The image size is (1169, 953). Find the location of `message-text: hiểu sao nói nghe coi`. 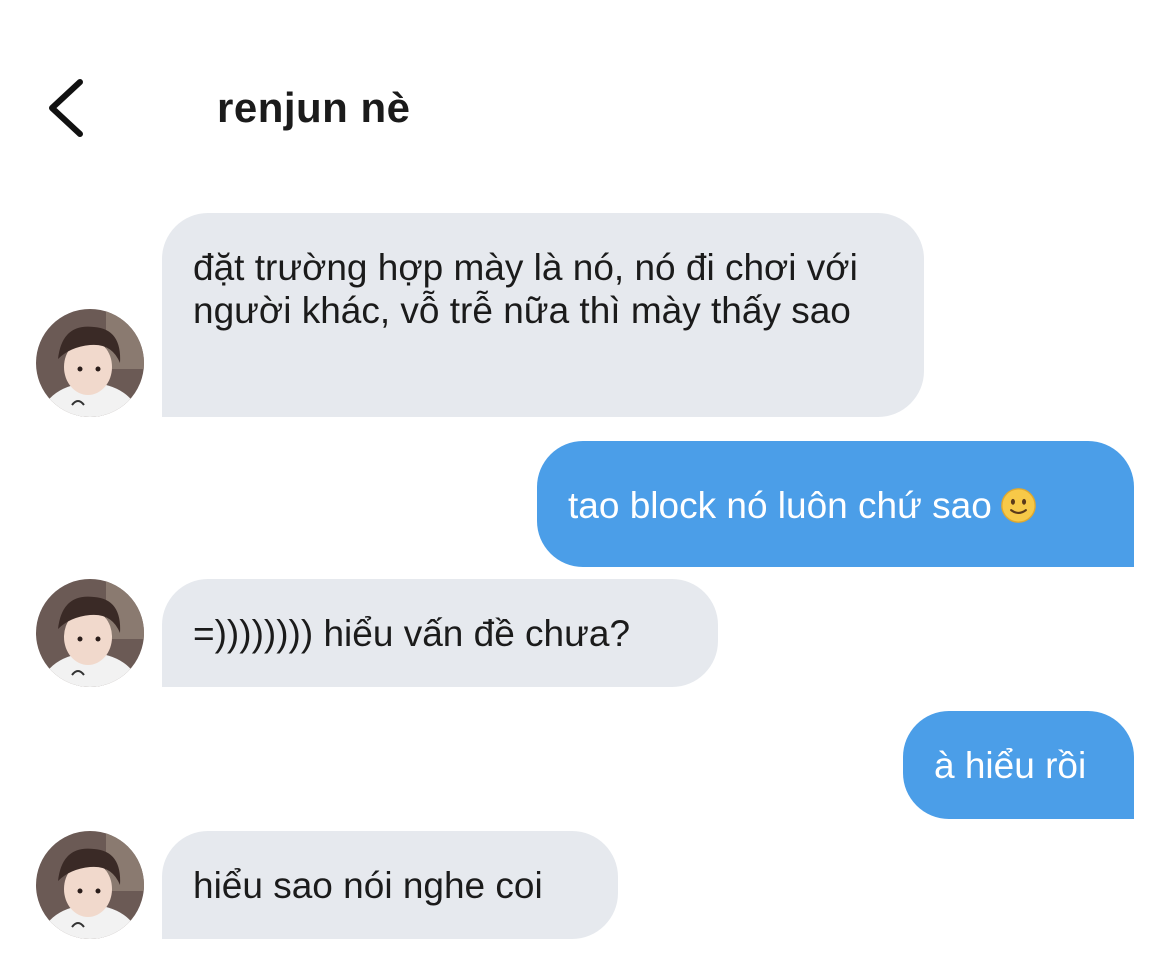

message-text: hiểu sao nói nghe coi is located at coordinates (368, 885).